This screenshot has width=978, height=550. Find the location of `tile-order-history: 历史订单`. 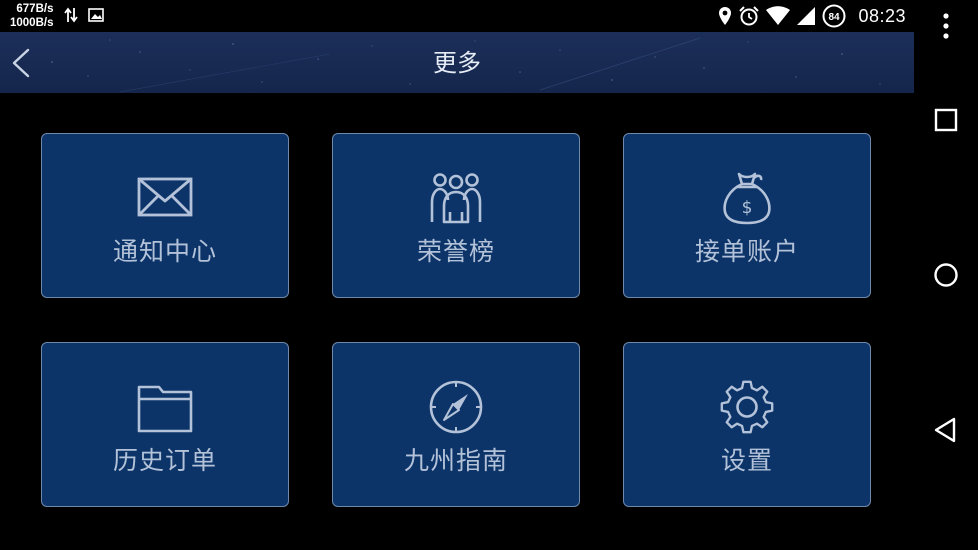

tile-order-history: 历史订单 is located at coordinates (165, 424).